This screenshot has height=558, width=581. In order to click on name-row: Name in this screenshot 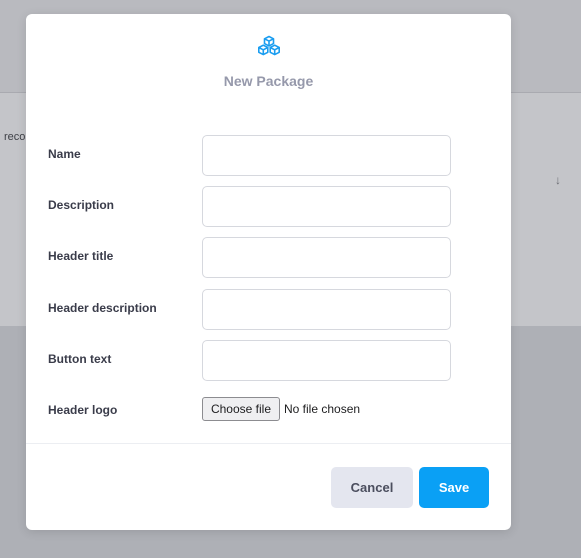, I will do `click(268, 155)`.